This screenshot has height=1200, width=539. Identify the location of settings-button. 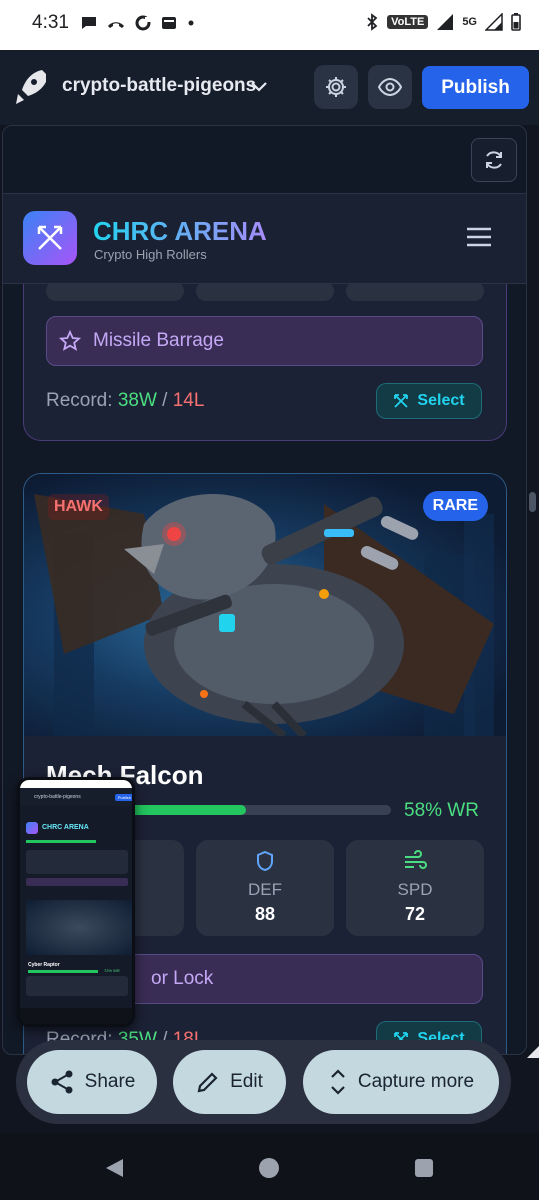
(336, 87).